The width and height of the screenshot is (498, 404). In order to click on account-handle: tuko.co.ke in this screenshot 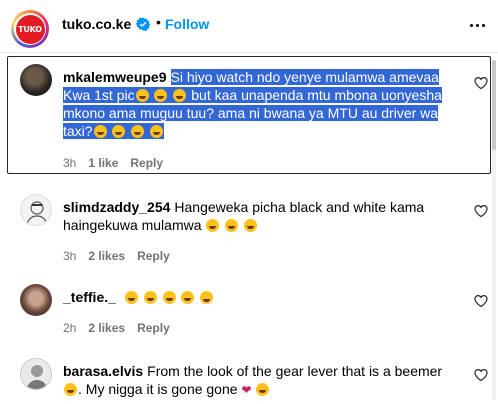, I will do `click(96, 24)`.